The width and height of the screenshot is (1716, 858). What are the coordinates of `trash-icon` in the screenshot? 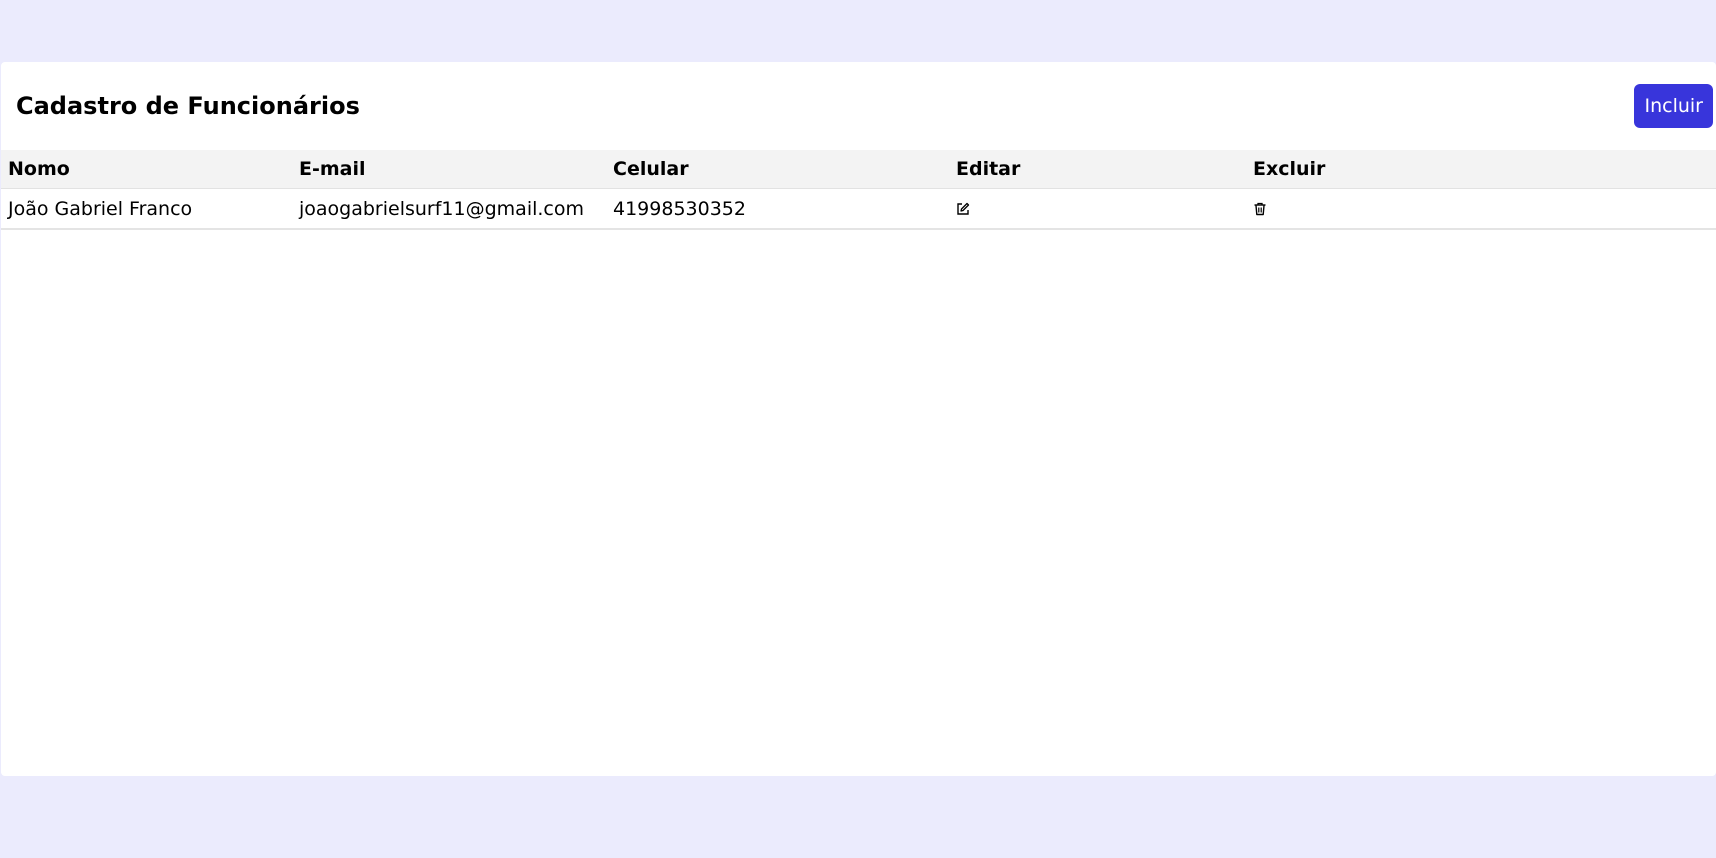 It's located at (1260, 209).